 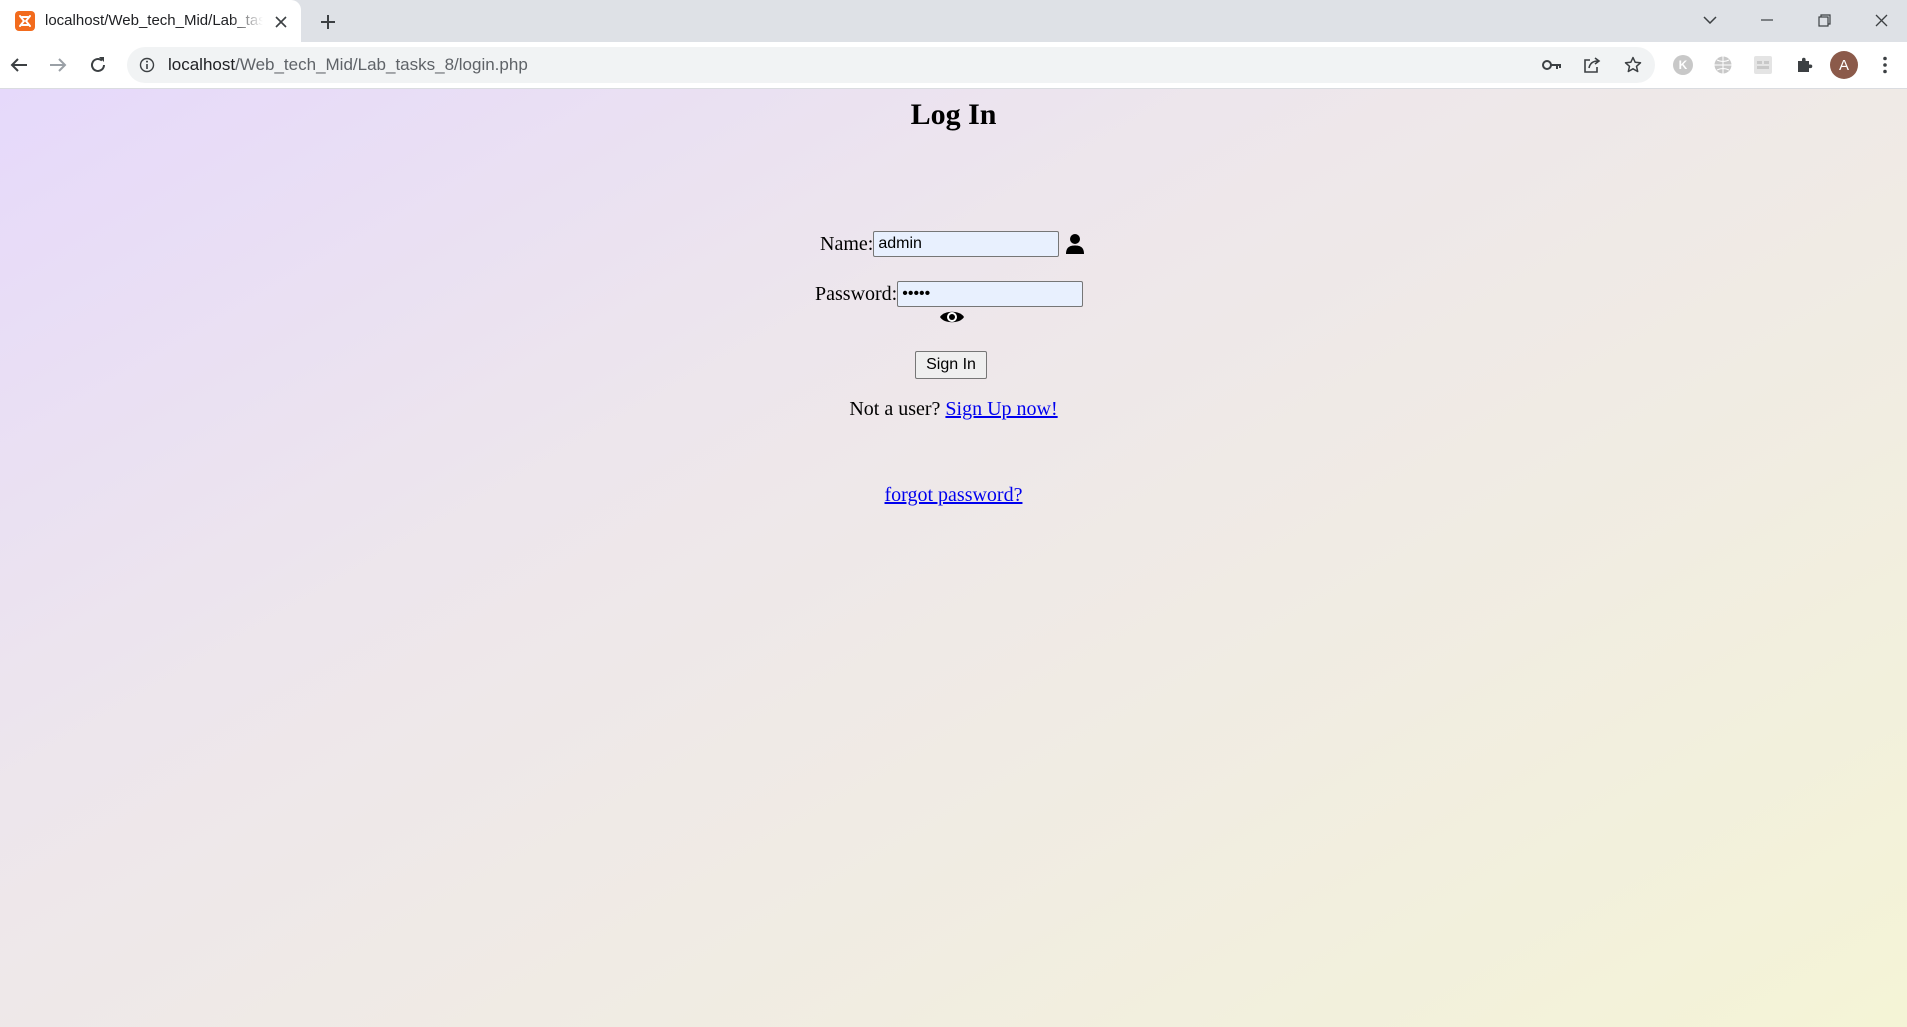 I want to click on password-label: Password:, so click(x=856, y=294).